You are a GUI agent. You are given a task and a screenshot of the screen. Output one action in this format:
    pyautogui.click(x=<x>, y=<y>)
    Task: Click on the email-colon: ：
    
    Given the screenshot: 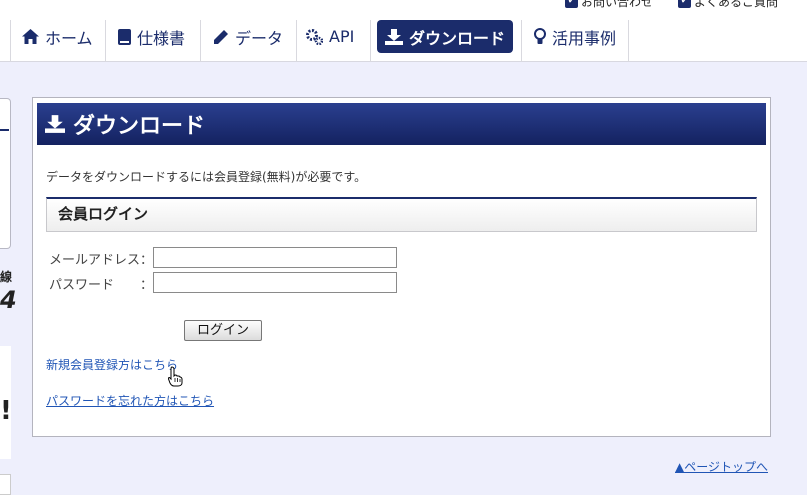 What is the action you would take?
    pyautogui.click(x=147, y=260)
    